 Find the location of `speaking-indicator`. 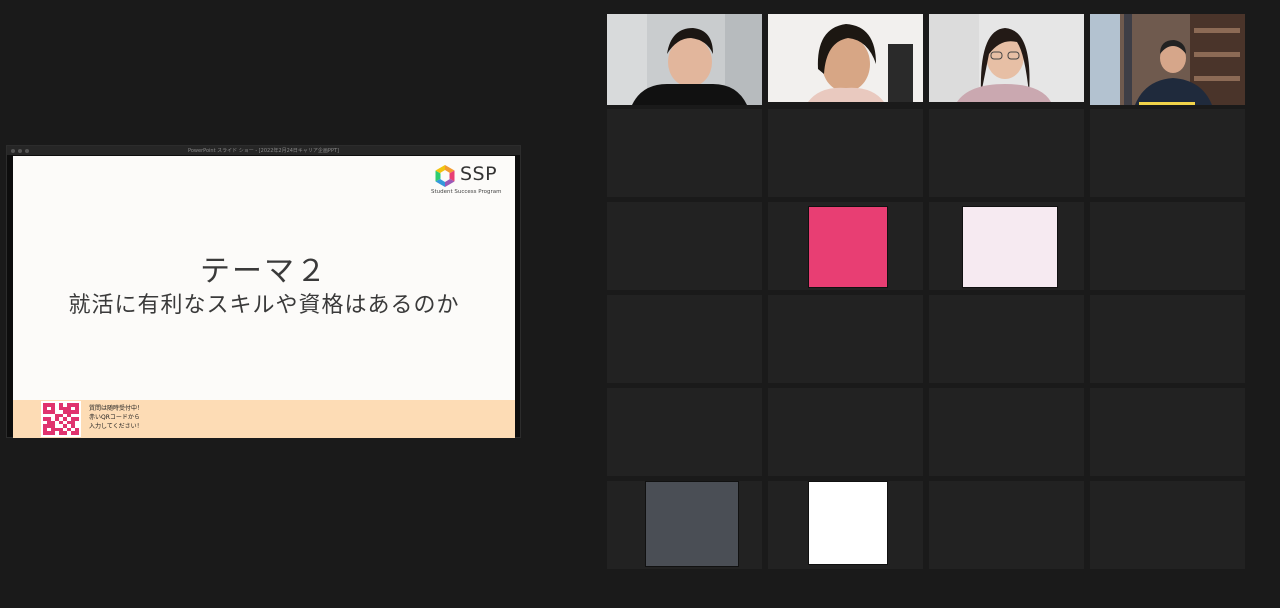

speaking-indicator is located at coordinates (1167, 103).